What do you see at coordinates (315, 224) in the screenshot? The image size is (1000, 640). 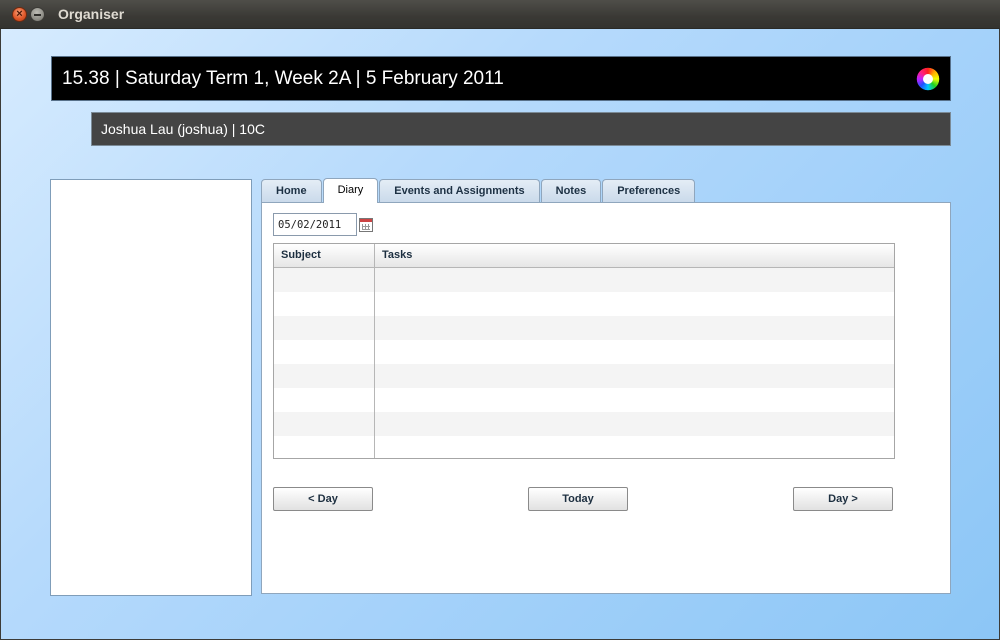 I see `date-input: 05/02/2011` at bounding box center [315, 224].